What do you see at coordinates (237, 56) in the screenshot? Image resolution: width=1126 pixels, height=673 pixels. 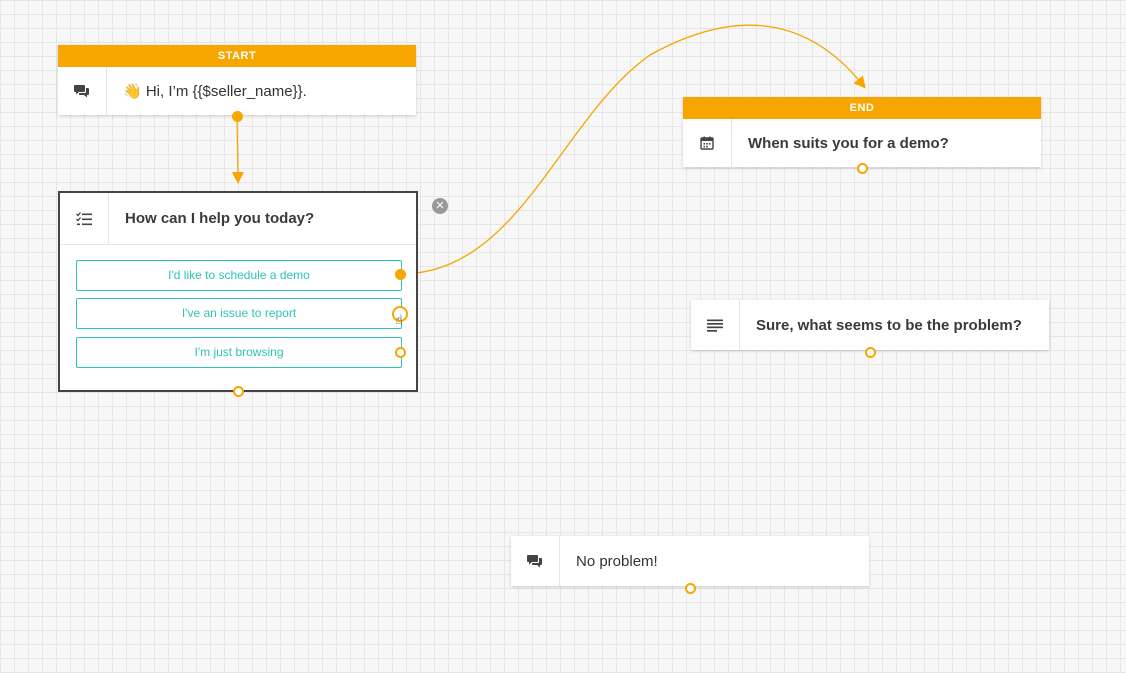 I see `start-badge: START` at bounding box center [237, 56].